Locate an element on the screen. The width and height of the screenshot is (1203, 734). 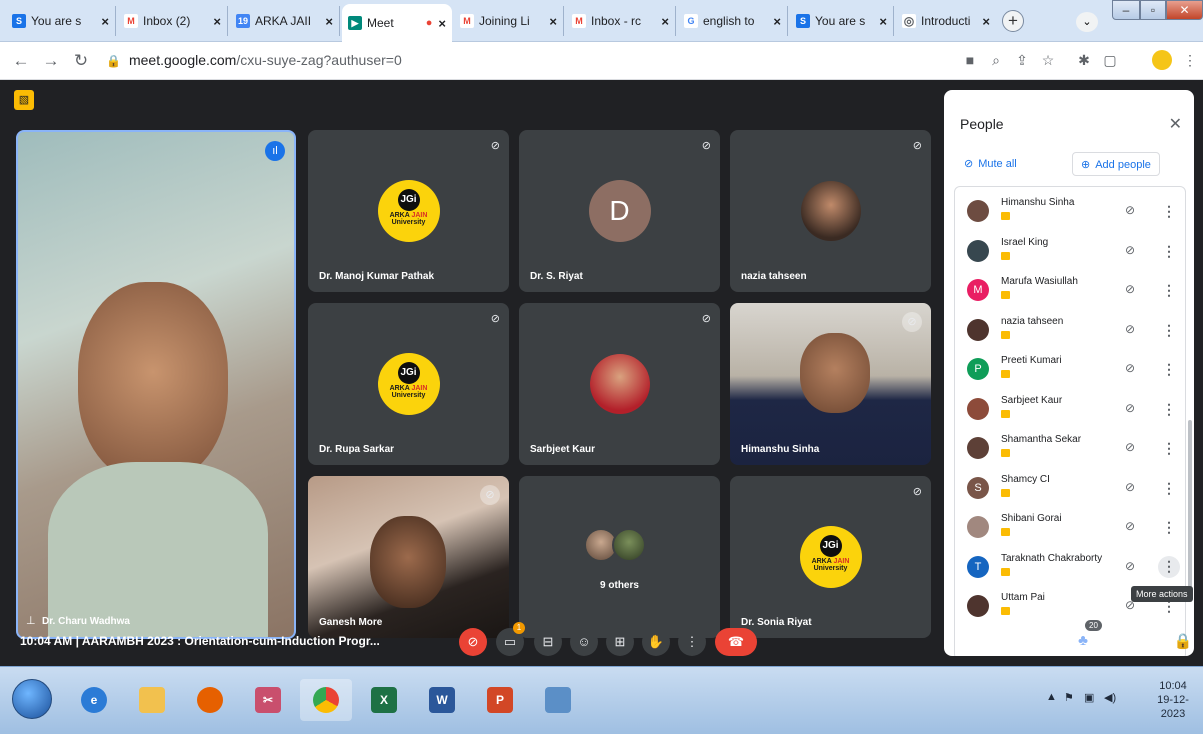
participant-row: Israel King ⊘ ⋮ is located at coordinates (1070, 251).